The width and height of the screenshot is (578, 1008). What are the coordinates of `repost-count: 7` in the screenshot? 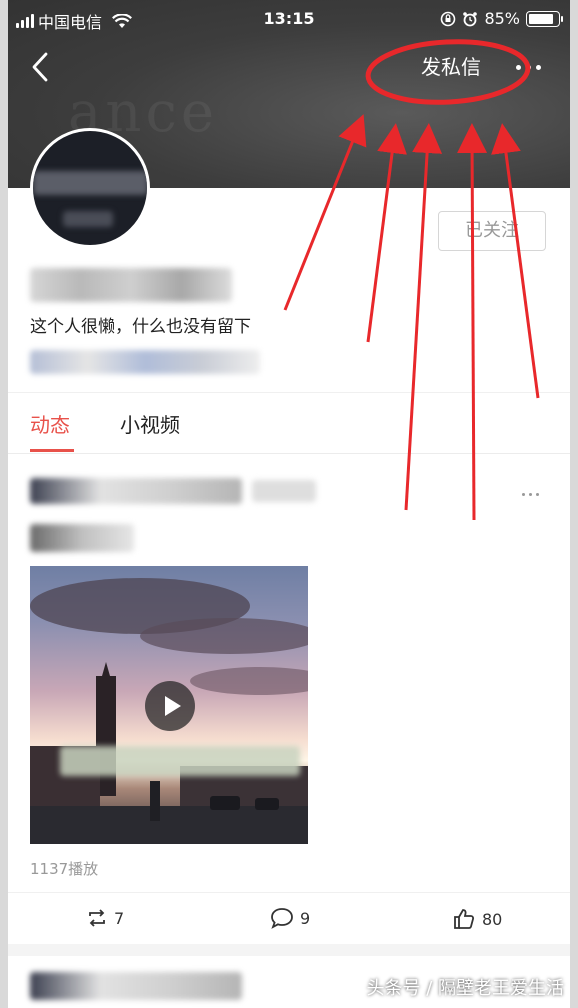 It's located at (119, 918).